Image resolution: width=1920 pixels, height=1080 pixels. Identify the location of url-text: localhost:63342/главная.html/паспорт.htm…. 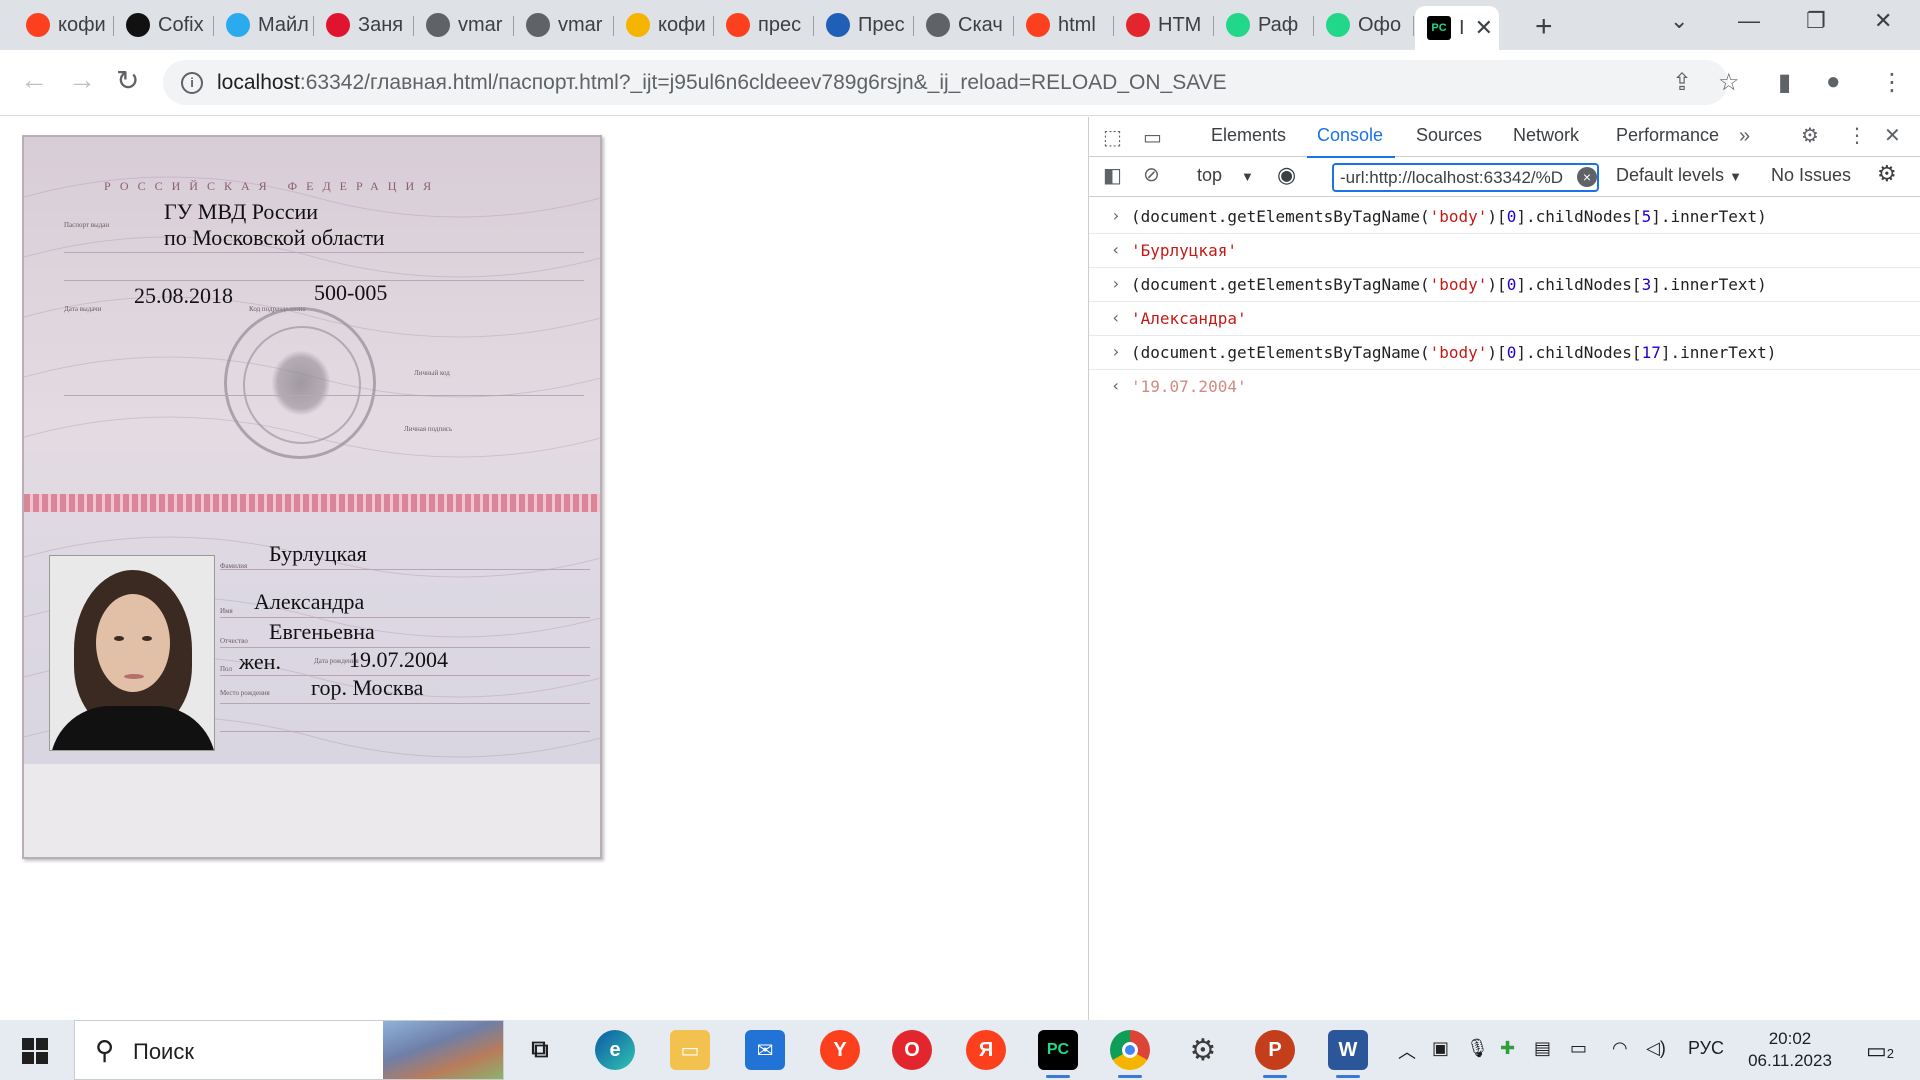
(722, 83).